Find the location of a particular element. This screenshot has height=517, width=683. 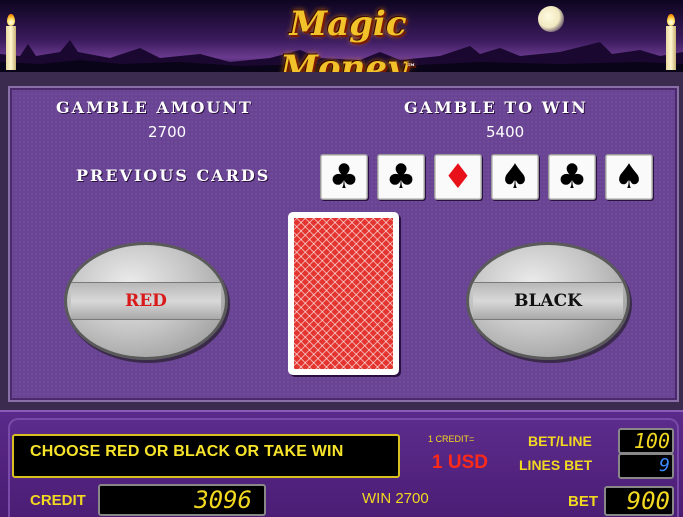

face-down-card is located at coordinates (343, 293).